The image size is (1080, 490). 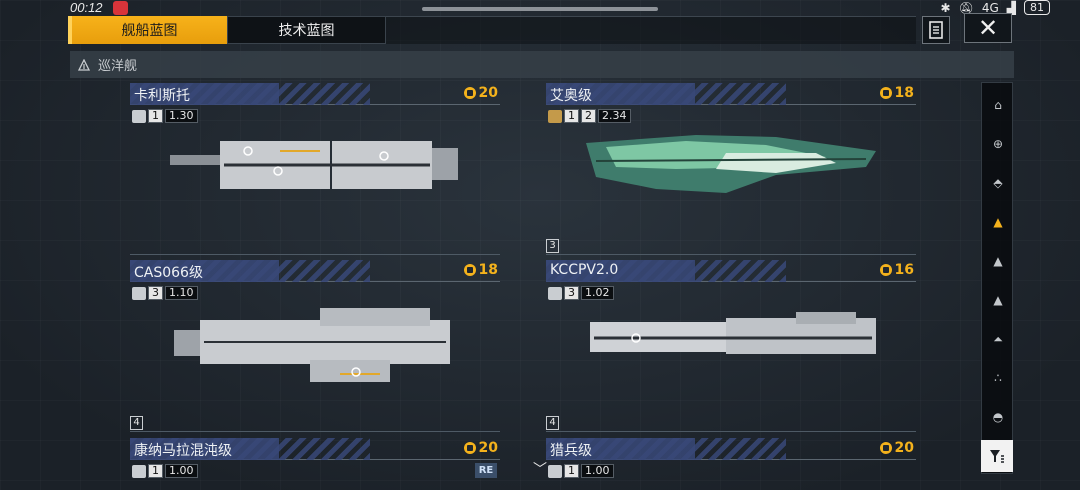 I want to click on tab-tech-blueprint: 技术蓝图, so click(x=306, y=30).